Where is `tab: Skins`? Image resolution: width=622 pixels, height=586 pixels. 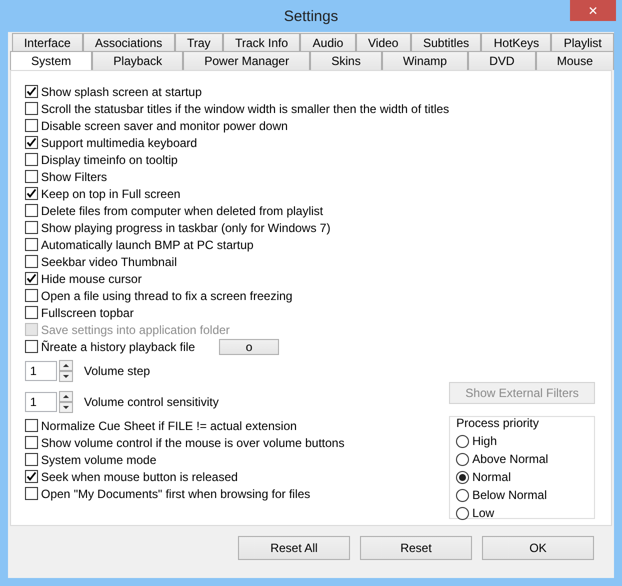
tab: Skins is located at coordinates (346, 60).